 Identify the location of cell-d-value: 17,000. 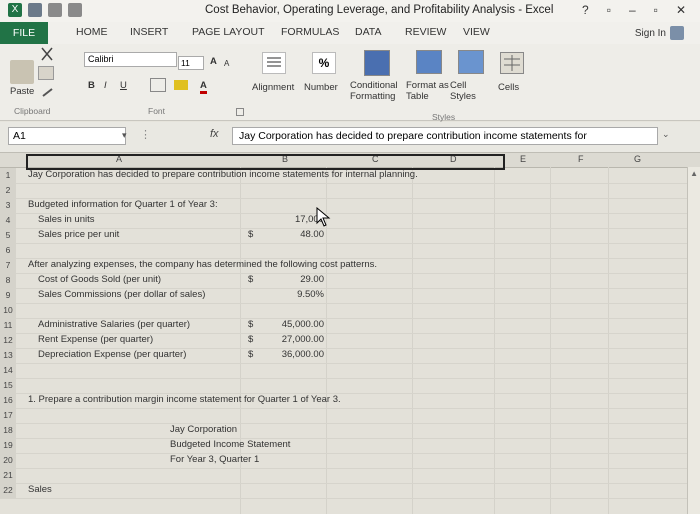
(293, 219).